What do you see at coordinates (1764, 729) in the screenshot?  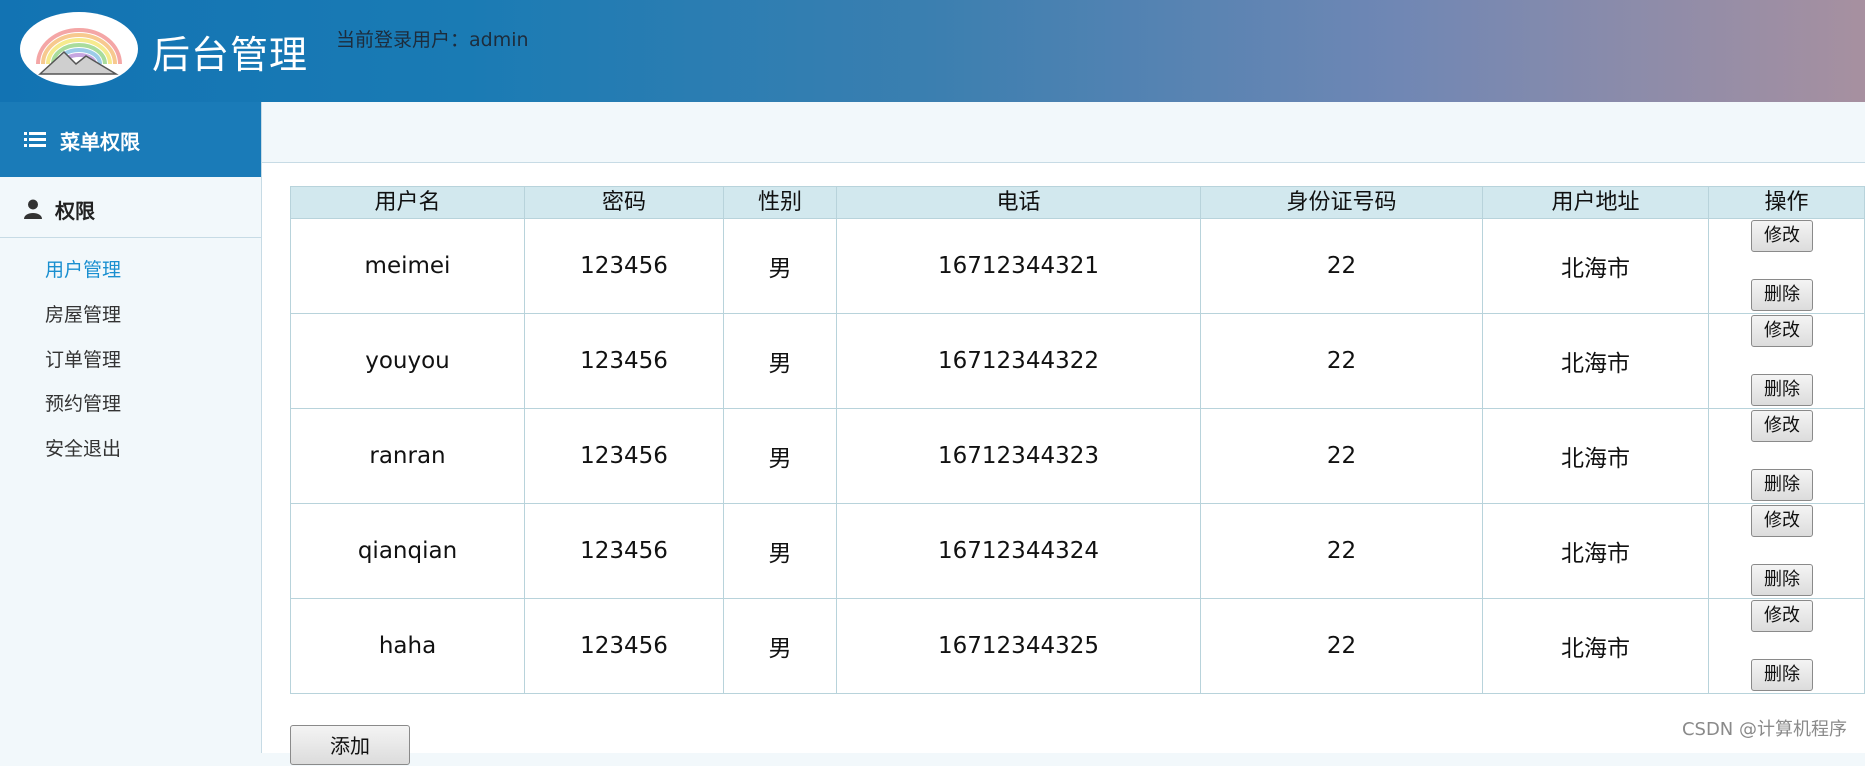 I see `watermark: CSDN @计算机程序` at bounding box center [1764, 729].